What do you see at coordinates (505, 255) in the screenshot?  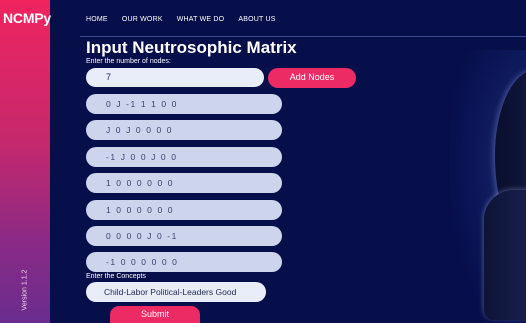 I see `photo-silhouette-hand` at bounding box center [505, 255].